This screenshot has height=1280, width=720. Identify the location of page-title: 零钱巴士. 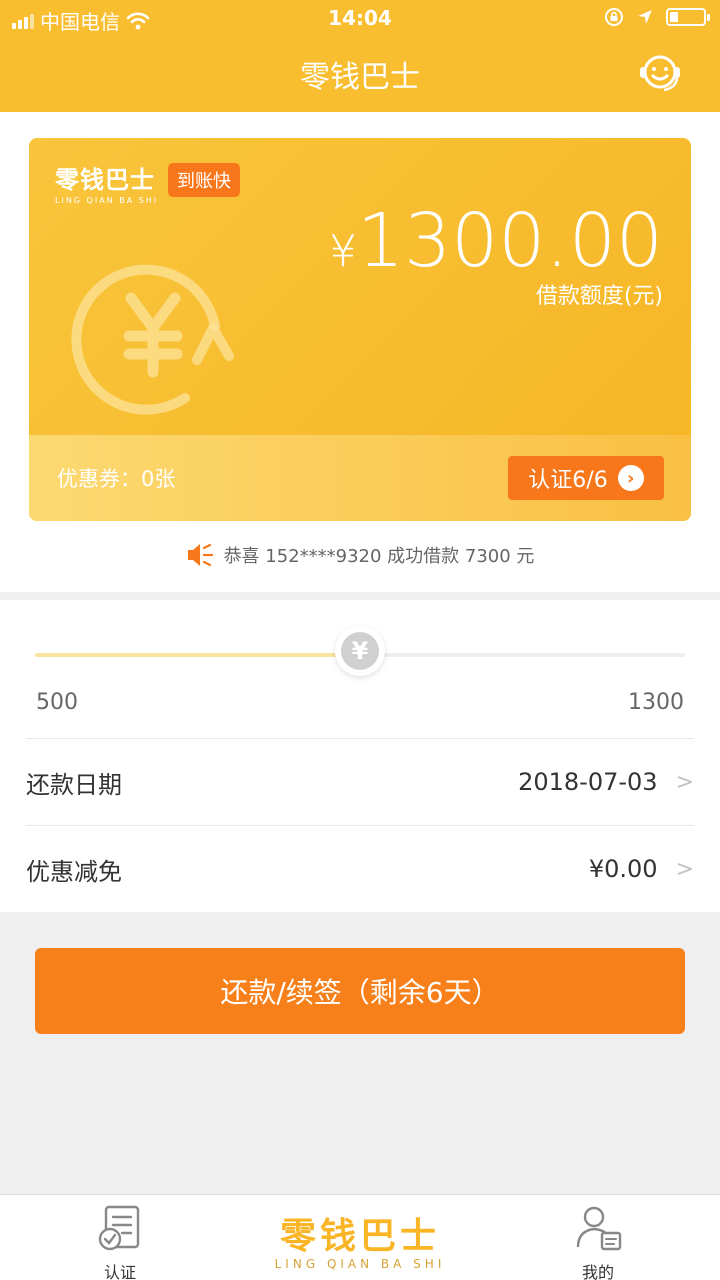
(360, 77).